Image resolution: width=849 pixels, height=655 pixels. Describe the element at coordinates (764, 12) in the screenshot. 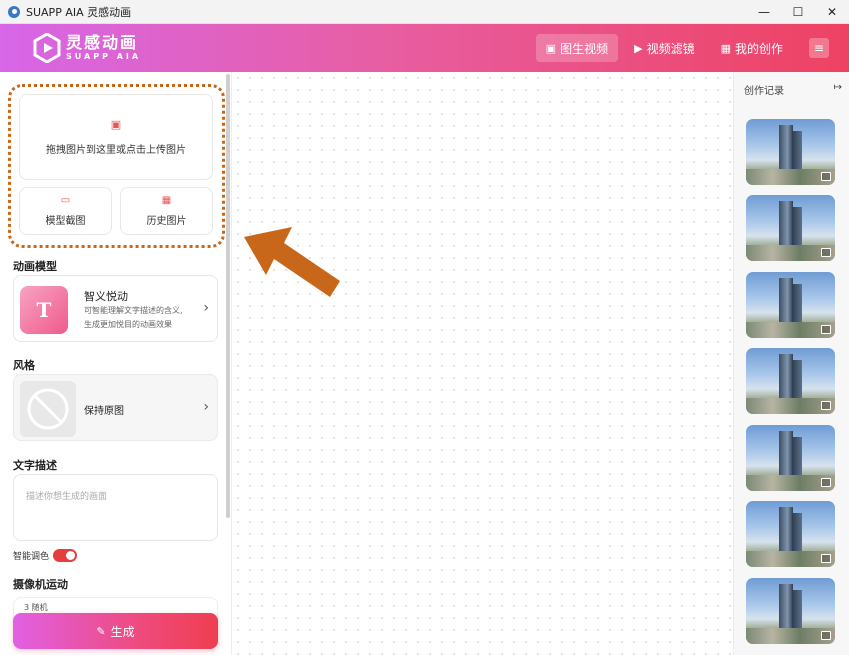

I see `minimize-button: —` at that location.